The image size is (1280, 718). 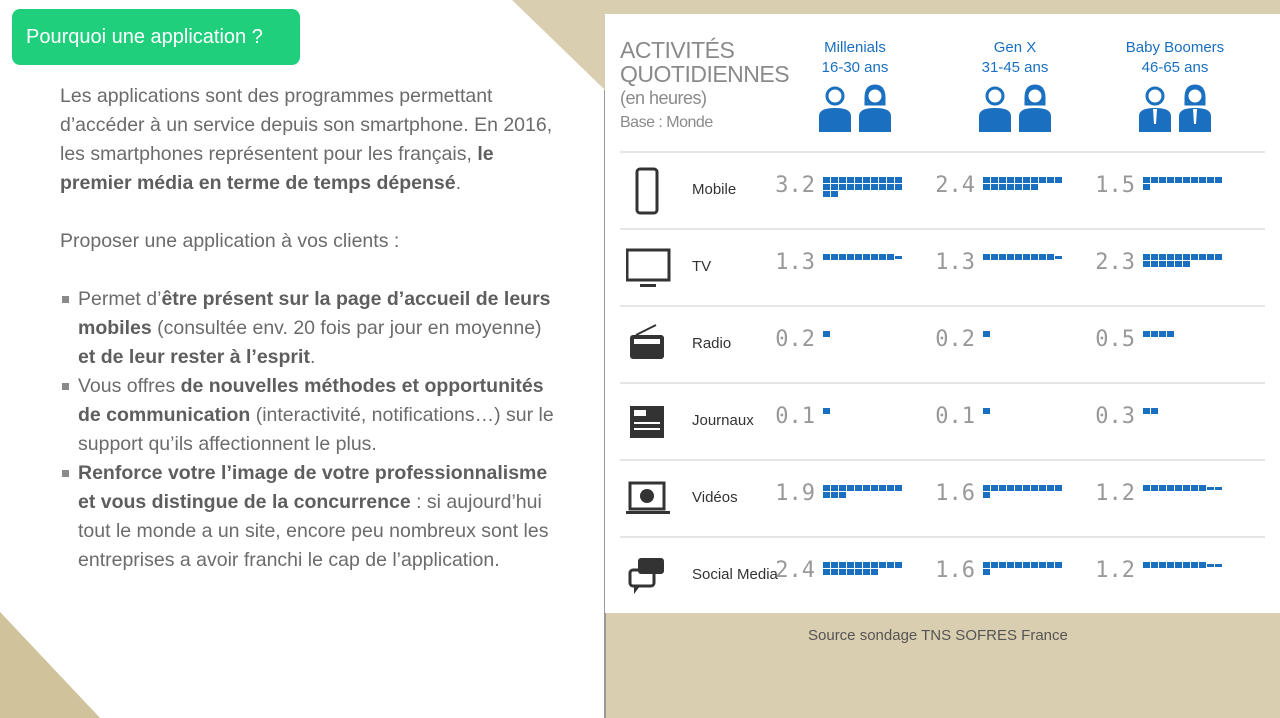 I want to click on activity-label: Vidéos, so click(x=715, y=497).